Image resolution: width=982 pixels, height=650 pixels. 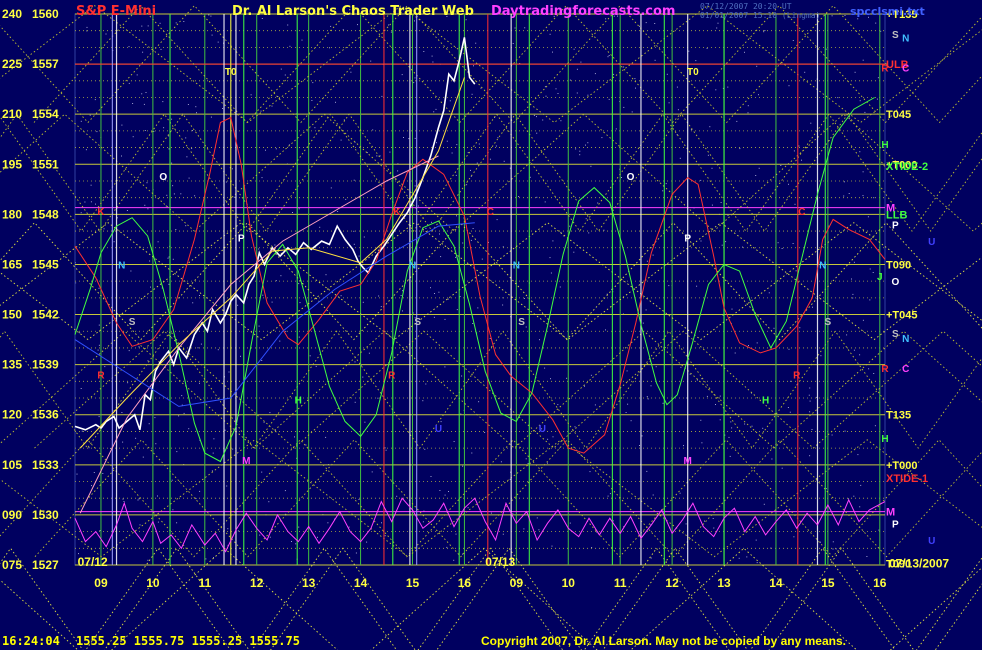 I want to click on status-quotes: 1555.25 1555.75 1555.25 1555.75, so click(x=188, y=641).